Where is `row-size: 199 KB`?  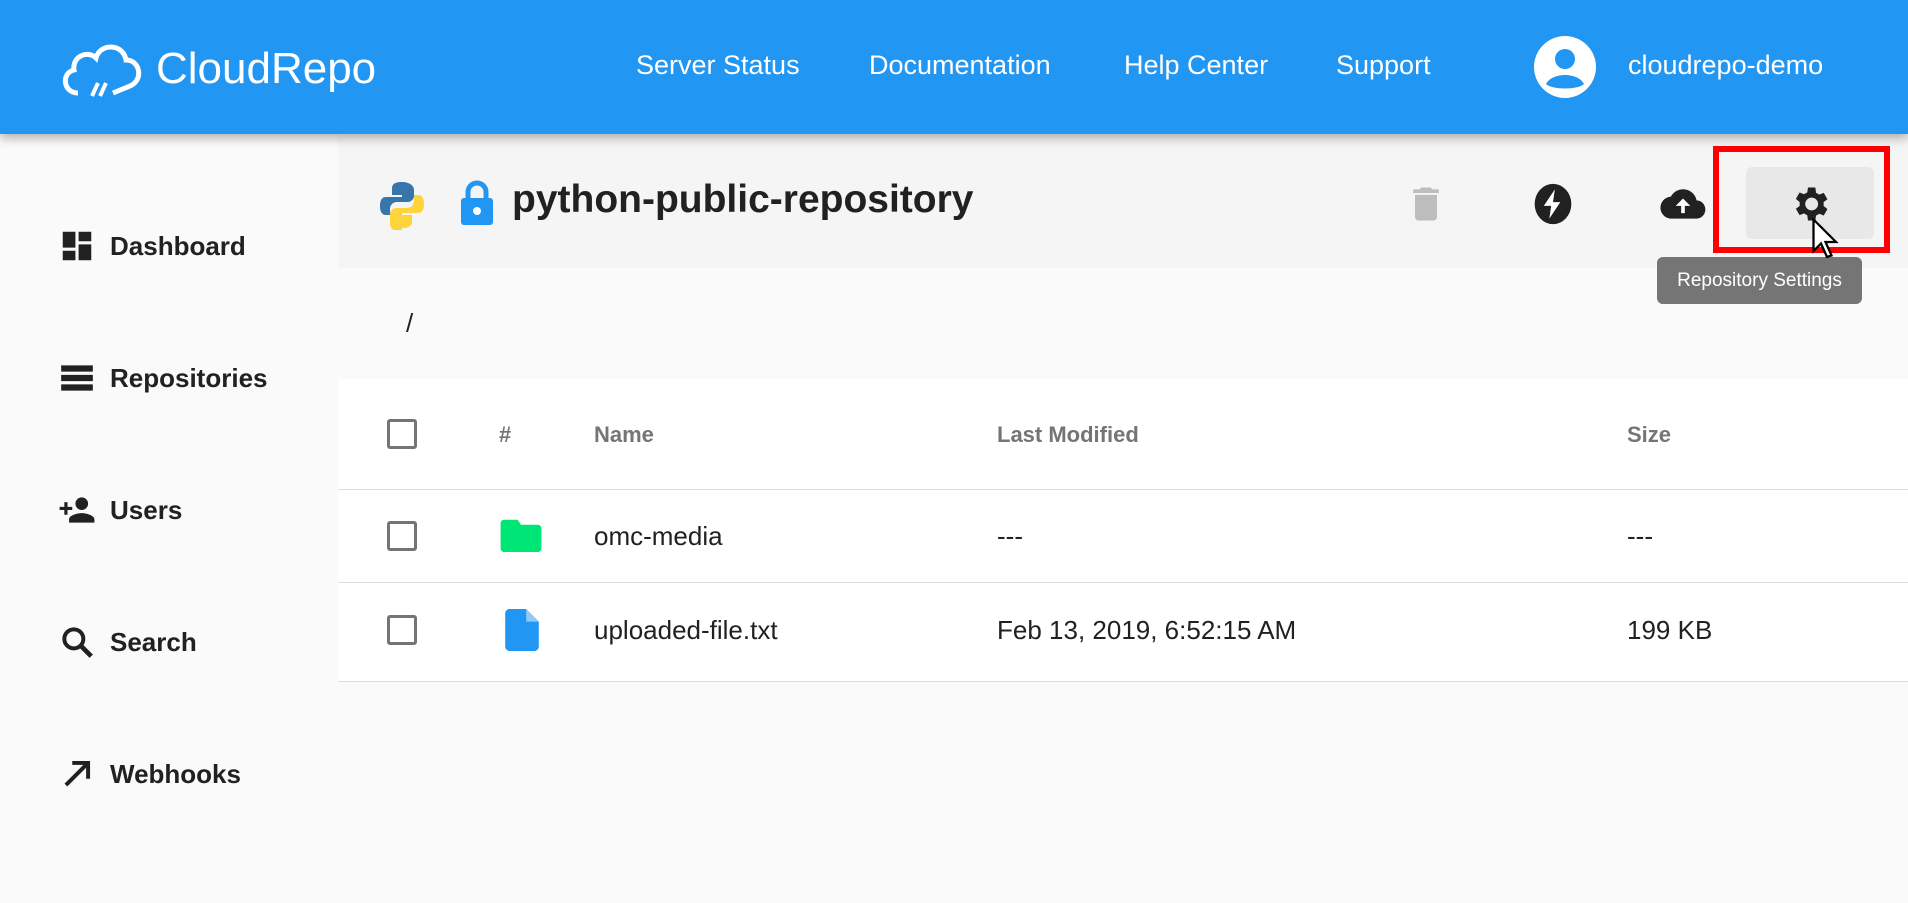
row-size: 199 KB is located at coordinates (1670, 630).